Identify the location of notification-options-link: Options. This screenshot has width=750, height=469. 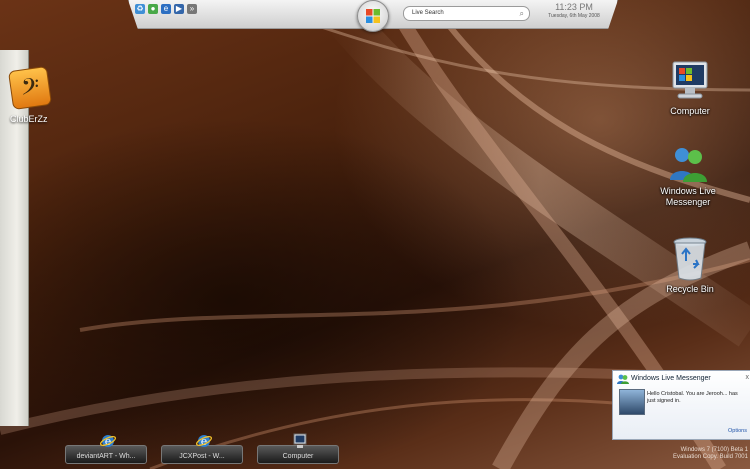
(737, 431).